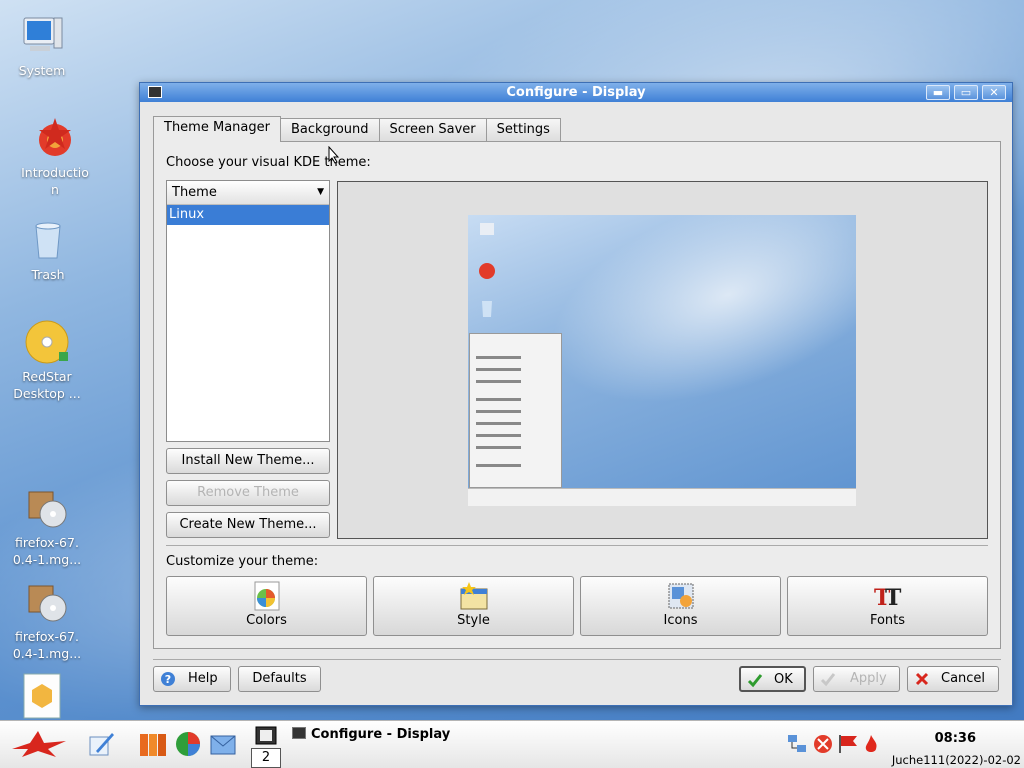 The image size is (1024, 768). Describe the element at coordinates (893, 598) in the screenshot. I see `svg-text: T` at that location.